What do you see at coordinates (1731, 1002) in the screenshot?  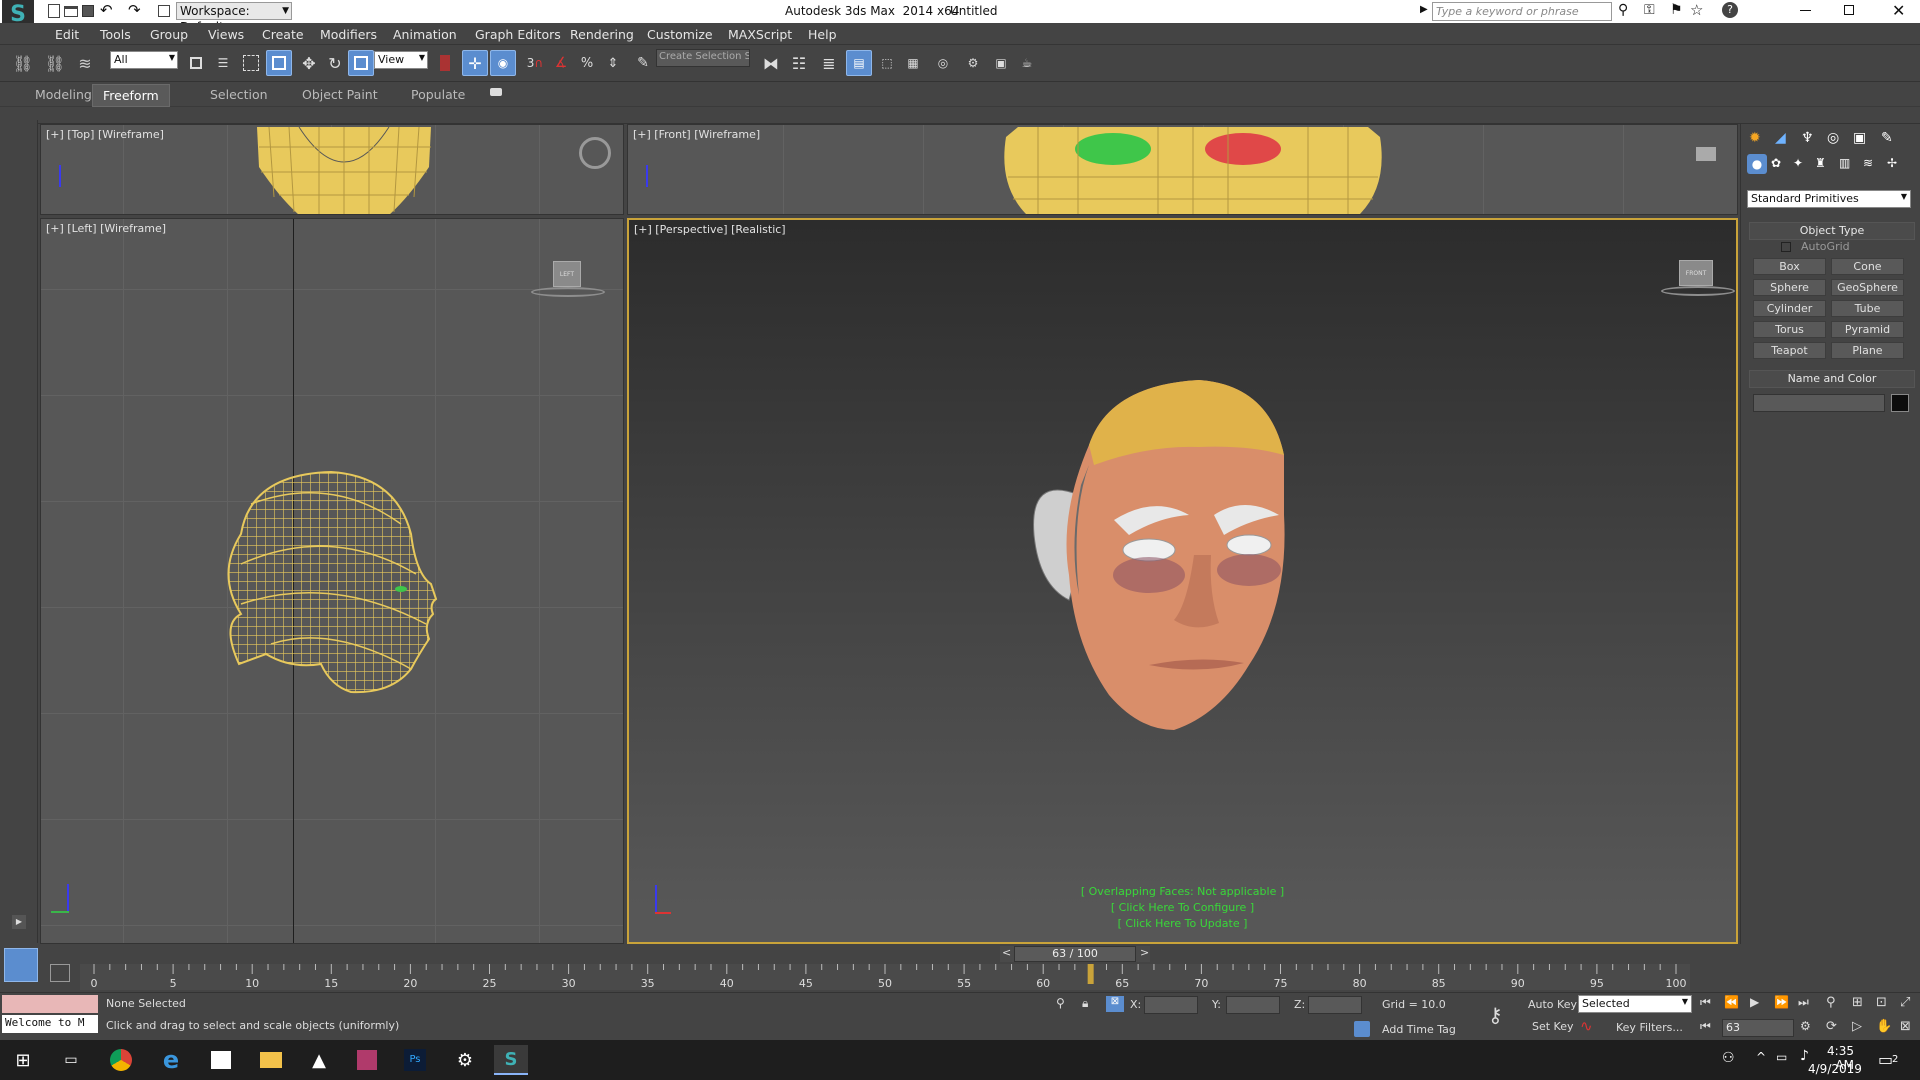 I see `previous-frame-icon: ⏪` at bounding box center [1731, 1002].